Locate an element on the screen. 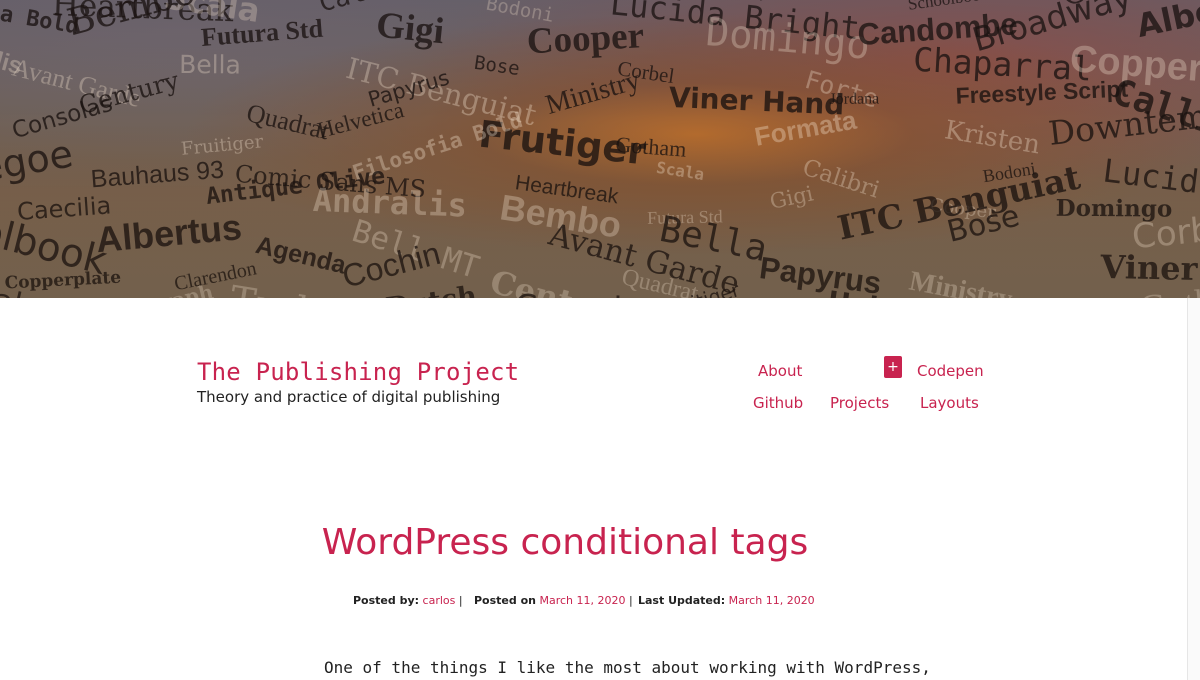  collage-word: Copperplate is located at coordinates (62, 281).